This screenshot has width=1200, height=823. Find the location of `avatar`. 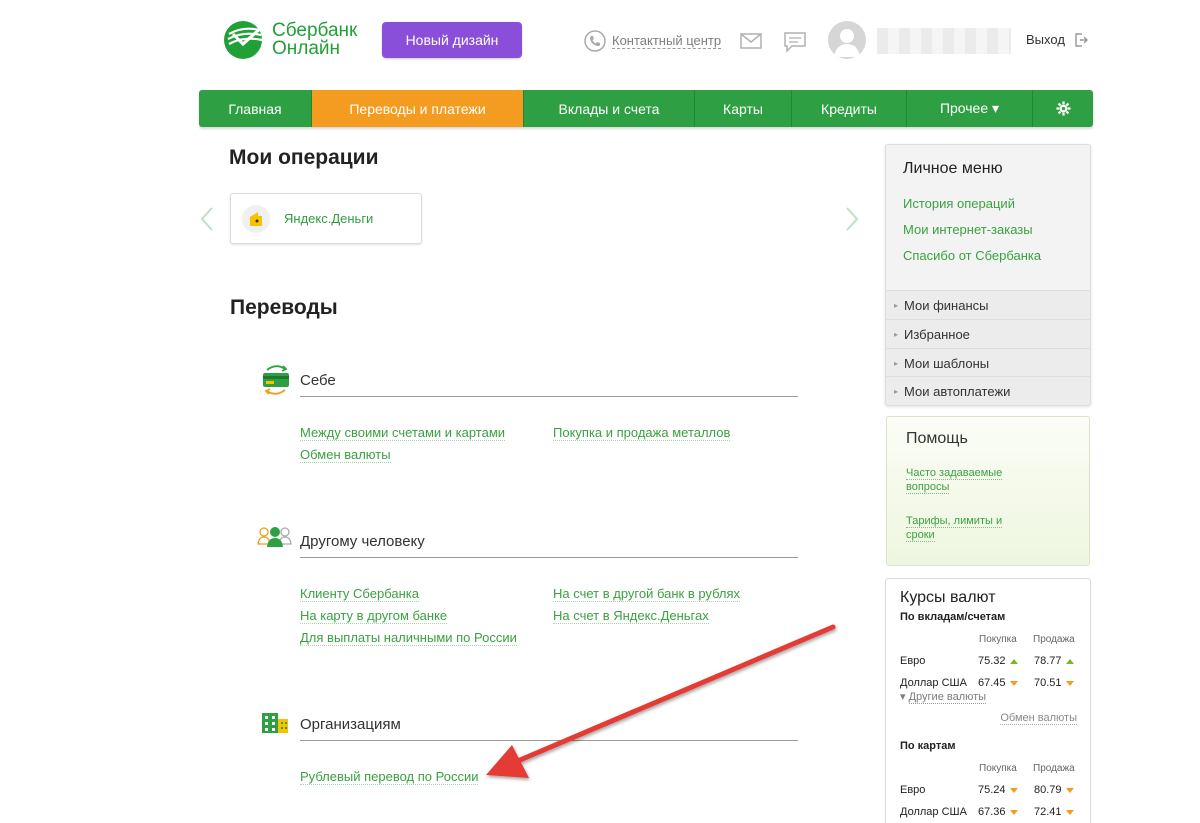

avatar is located at coordinates (847, 40).